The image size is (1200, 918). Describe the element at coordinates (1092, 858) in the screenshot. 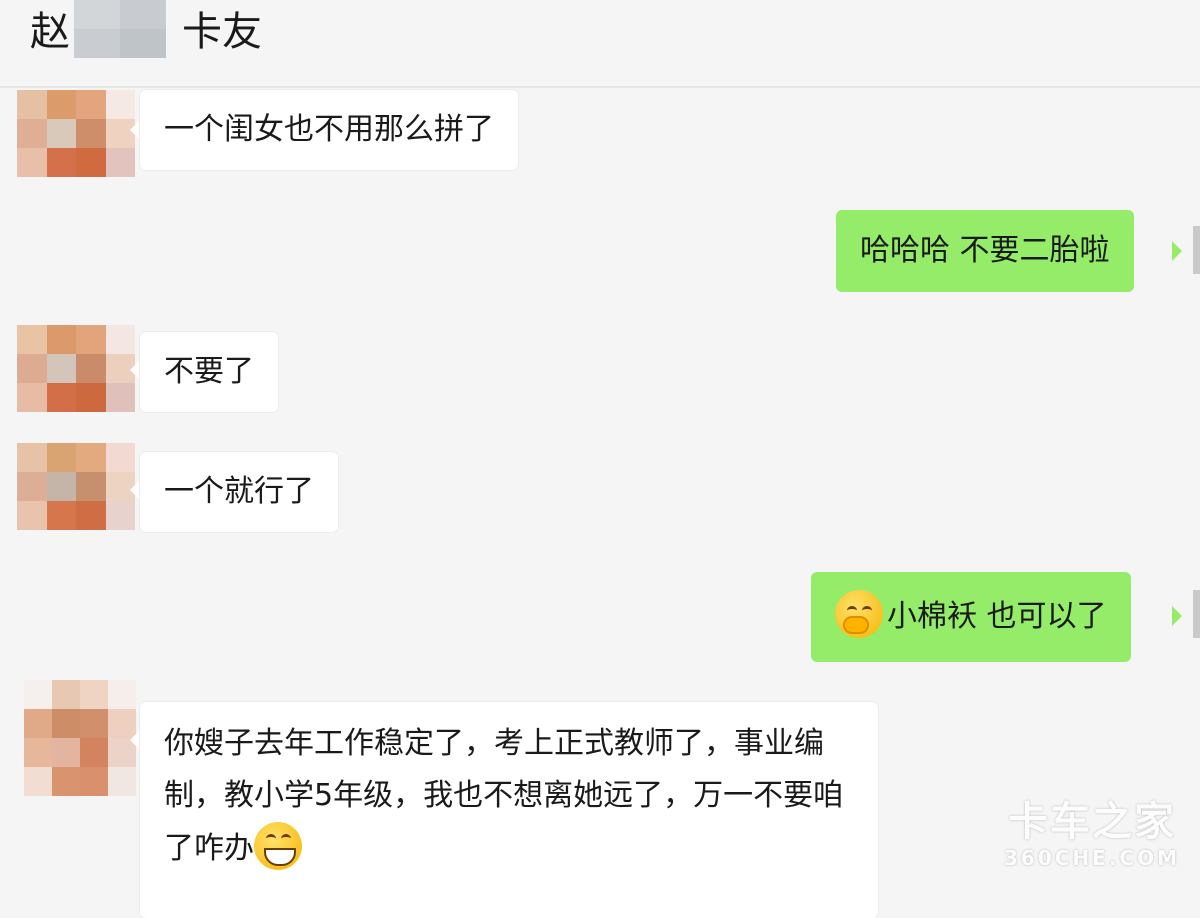

I see `watermark-sub-text: 360CHE.COM` at that location.